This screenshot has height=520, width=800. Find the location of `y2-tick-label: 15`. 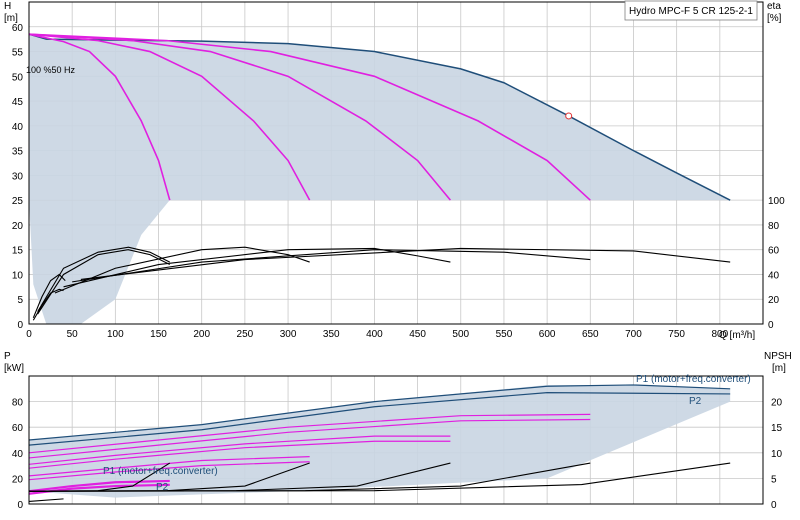

y2-tick-label: 15 is located at coordinates (777, 428).